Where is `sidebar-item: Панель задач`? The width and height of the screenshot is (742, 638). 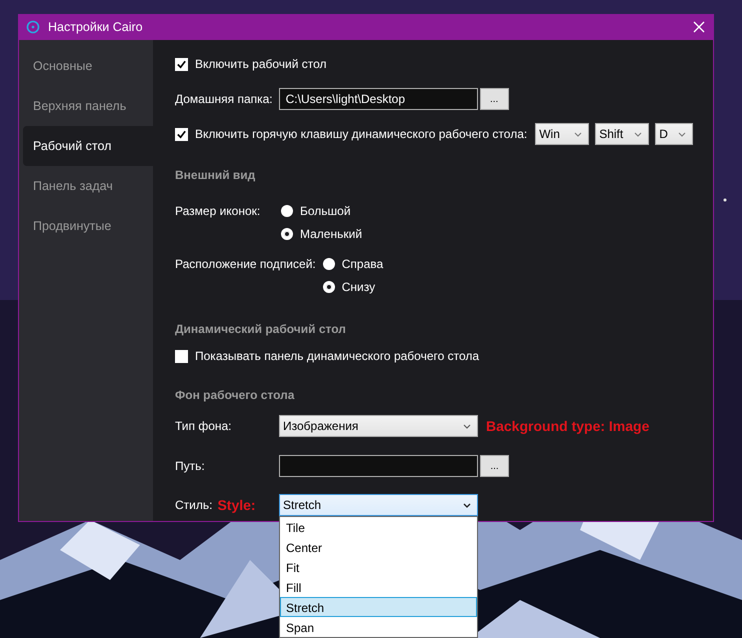 sidebar-item: Панель задач is located at coordinates (86, 186).